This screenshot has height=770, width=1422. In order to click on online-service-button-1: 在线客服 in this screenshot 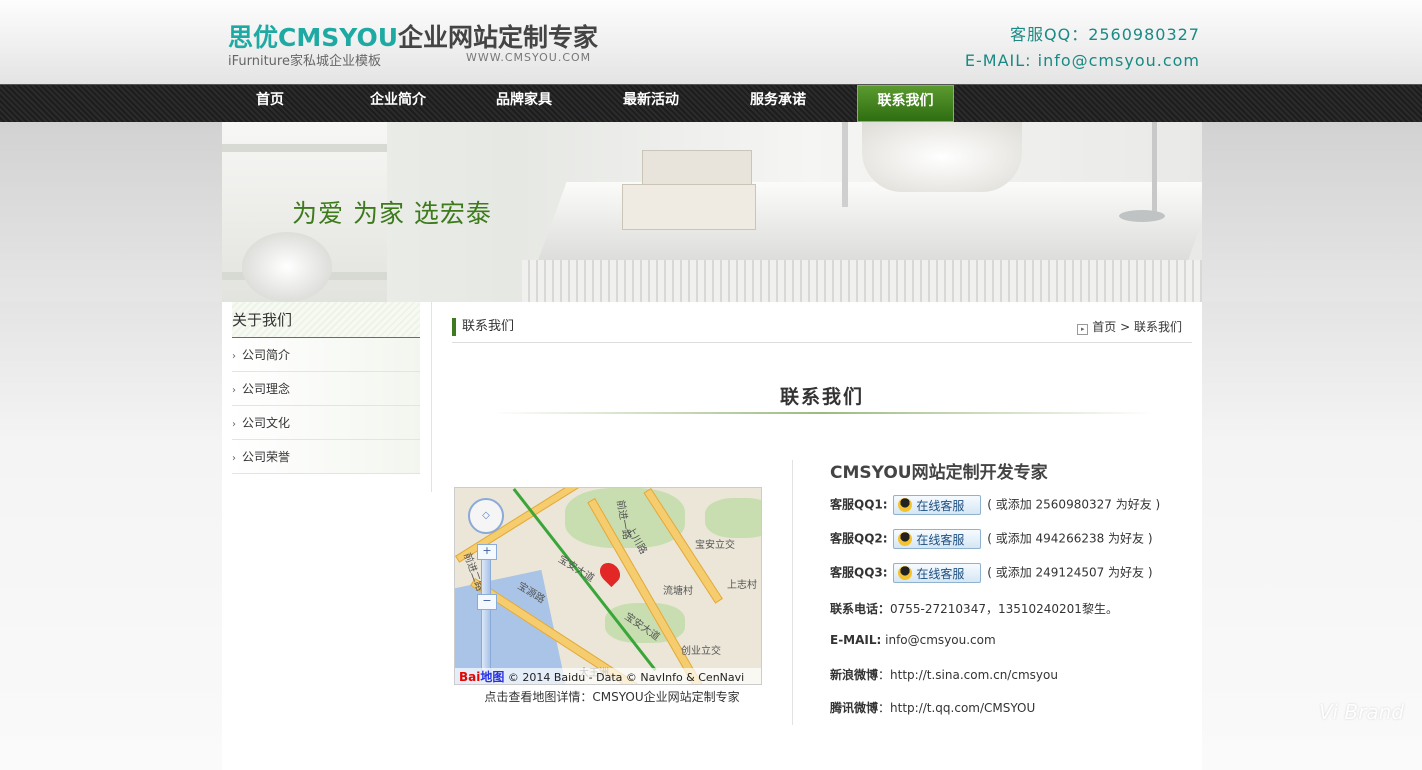, I will do `click(937, 505)`.